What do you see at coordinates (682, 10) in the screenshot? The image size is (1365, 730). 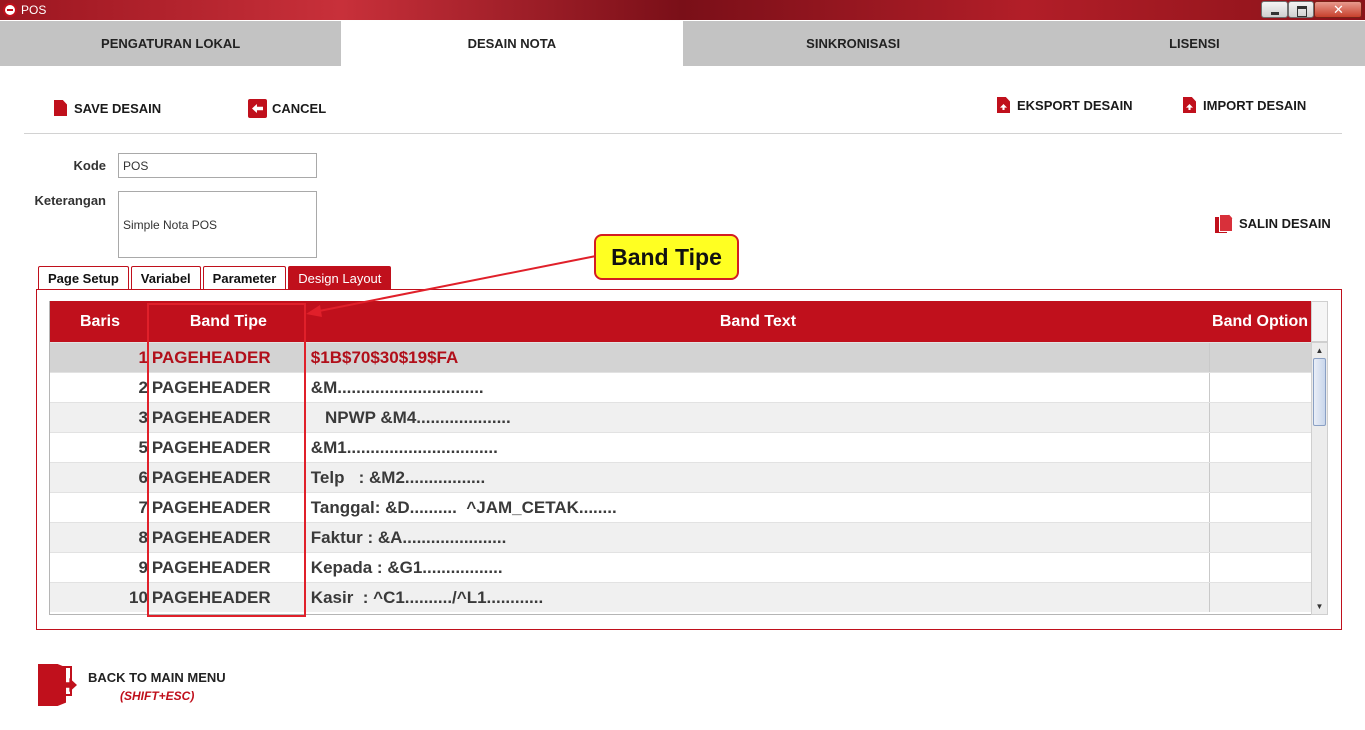 I see `title-bar: POS` at bounding box center [682, 10].